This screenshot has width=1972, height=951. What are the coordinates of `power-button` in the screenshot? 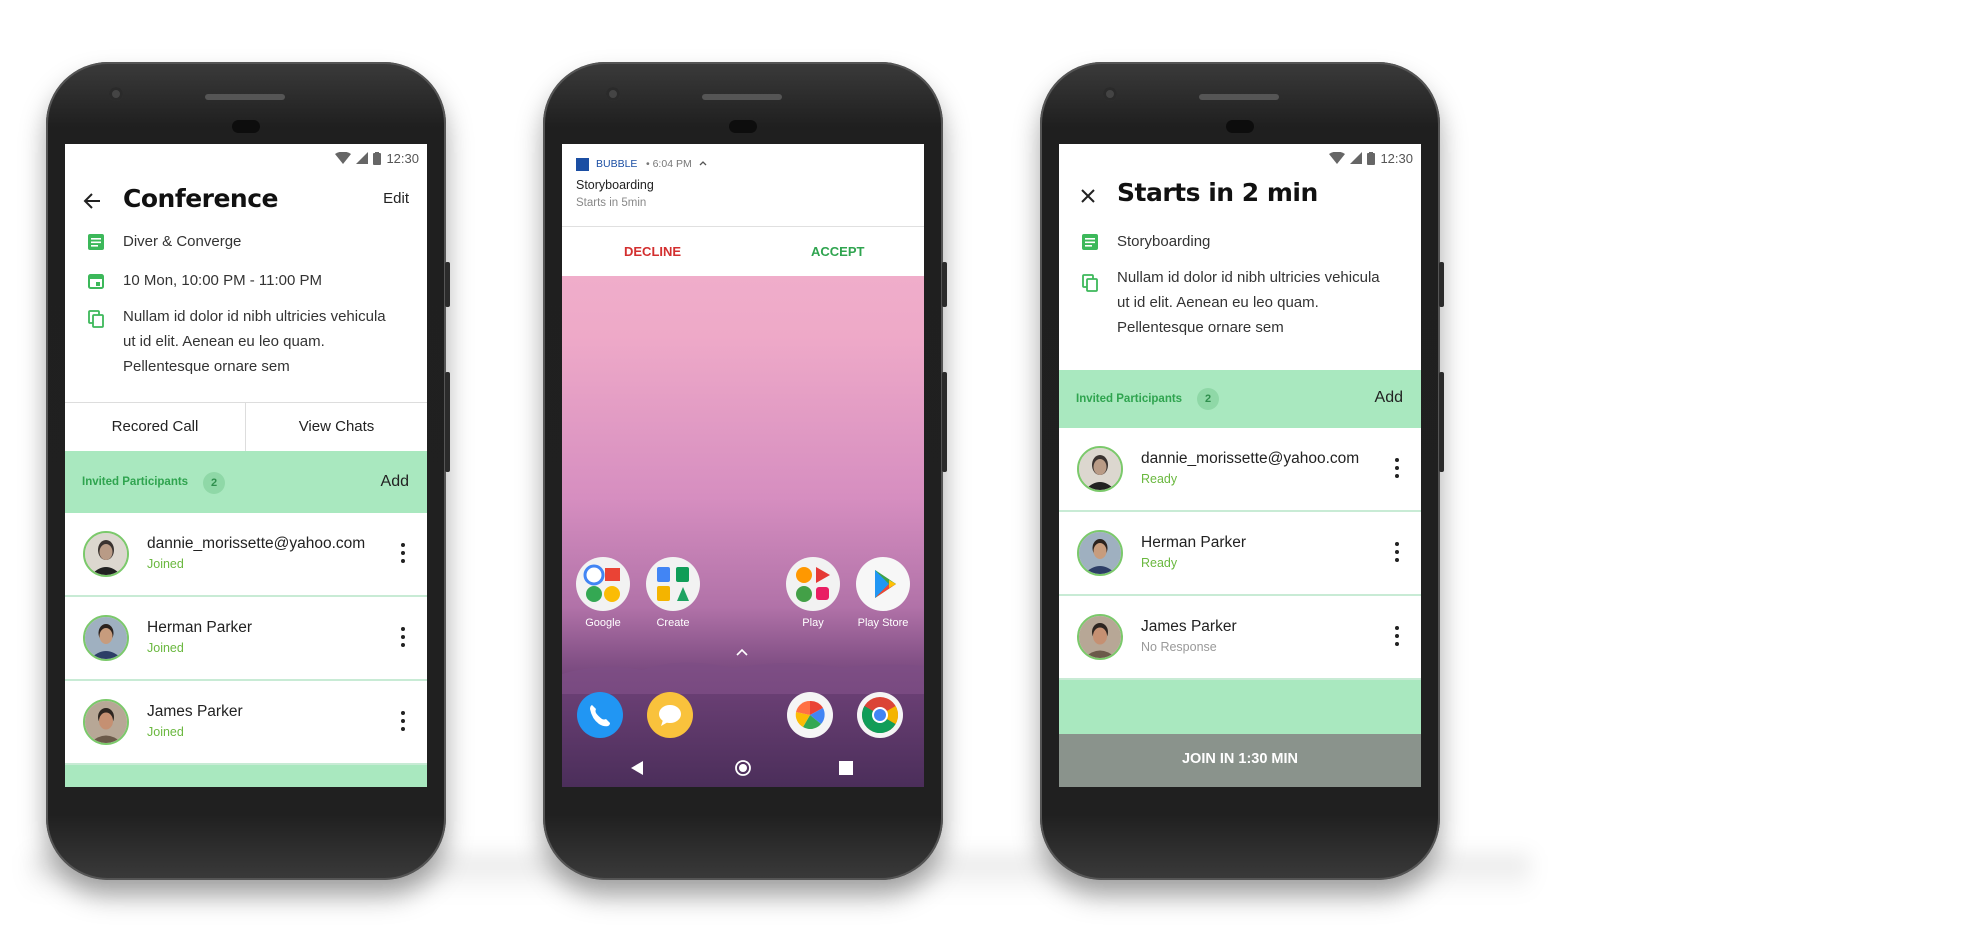 It's located at (447, 422).